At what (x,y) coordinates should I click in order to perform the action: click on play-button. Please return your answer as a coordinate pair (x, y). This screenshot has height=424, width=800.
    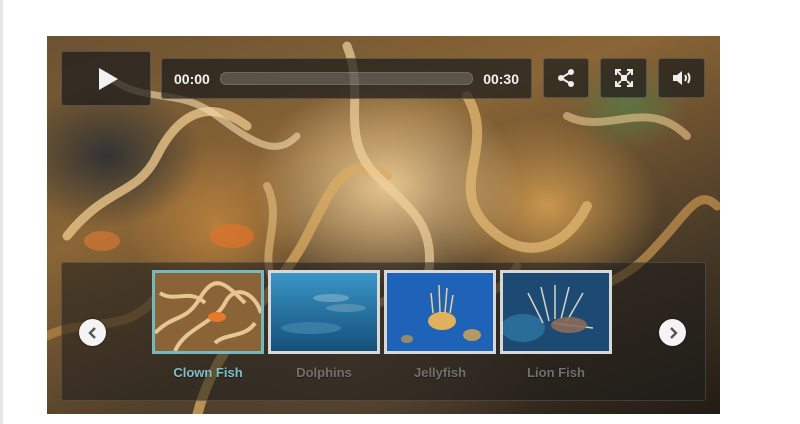
    Looking at the image, I should click on (106, 78).